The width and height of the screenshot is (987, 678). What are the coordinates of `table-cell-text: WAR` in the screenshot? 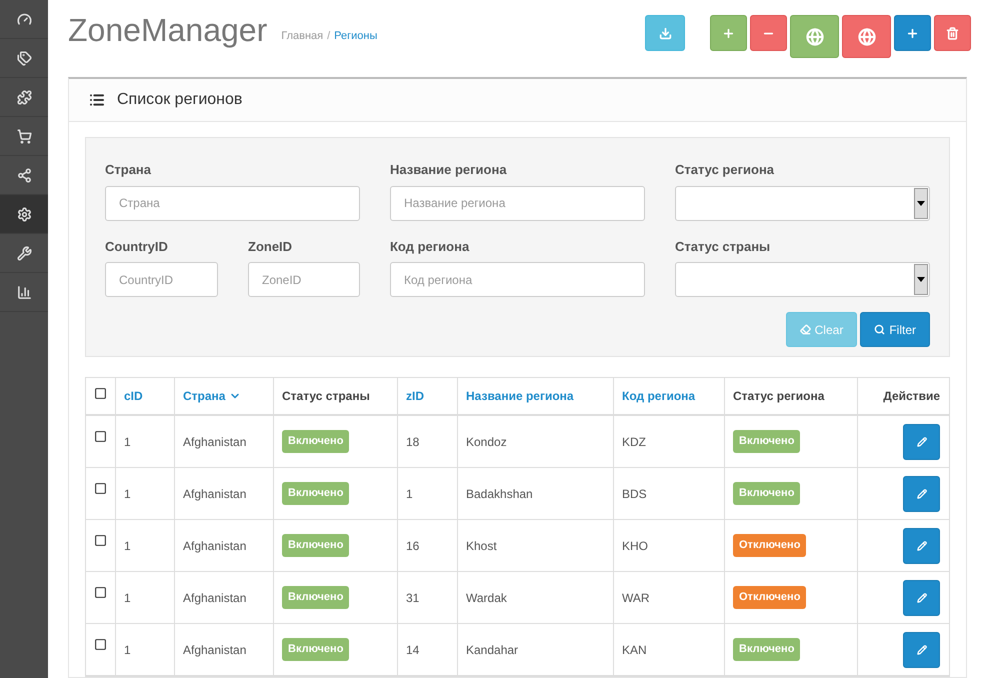 It's located at (636, 598).